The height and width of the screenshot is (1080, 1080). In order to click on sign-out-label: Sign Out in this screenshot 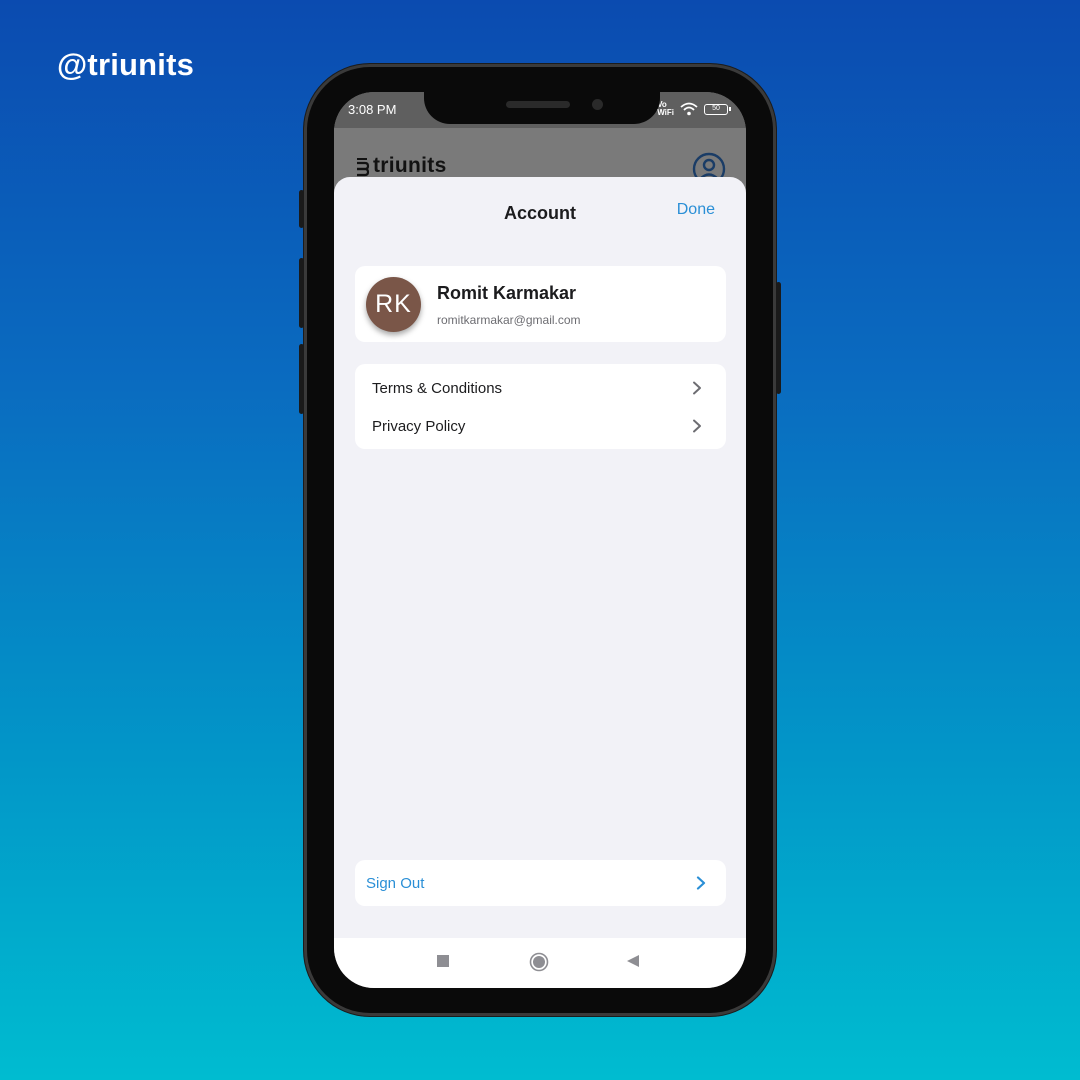, I will do `click(395, 883)`.